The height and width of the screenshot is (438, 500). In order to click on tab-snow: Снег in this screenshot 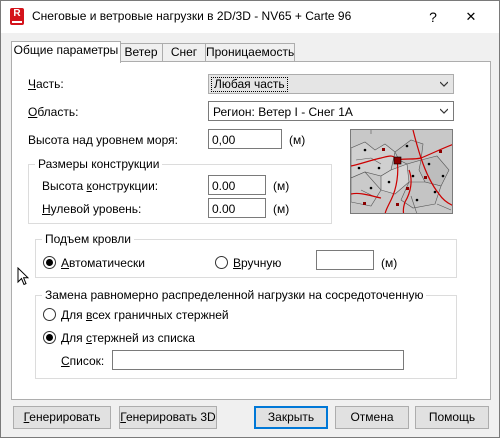, I will do `click(184, 52)`.